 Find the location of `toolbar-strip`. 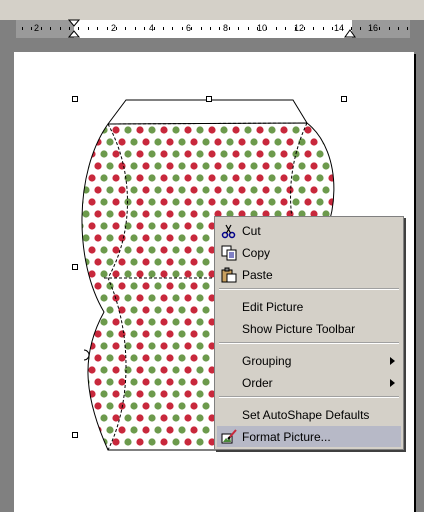

toolbar-strip is located at coordinates (212, 10).